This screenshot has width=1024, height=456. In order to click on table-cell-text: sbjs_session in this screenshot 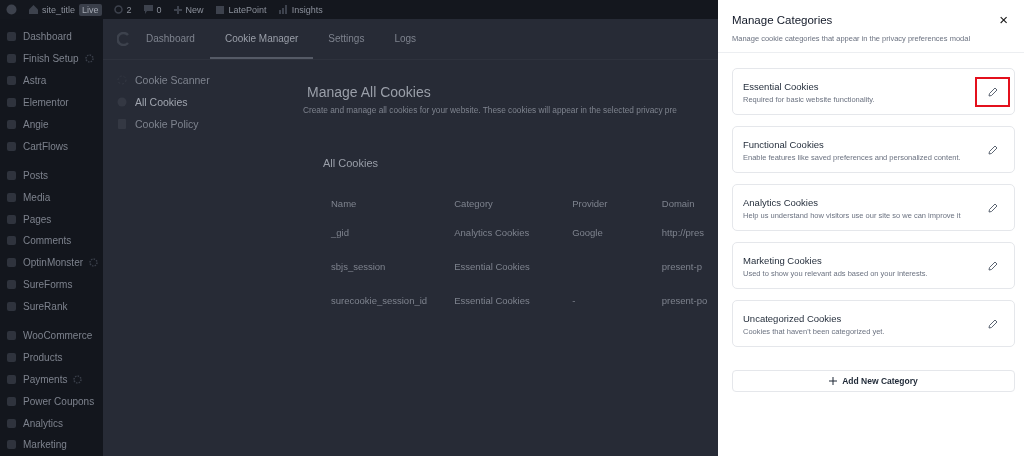, I will do `click(358, 266)`.